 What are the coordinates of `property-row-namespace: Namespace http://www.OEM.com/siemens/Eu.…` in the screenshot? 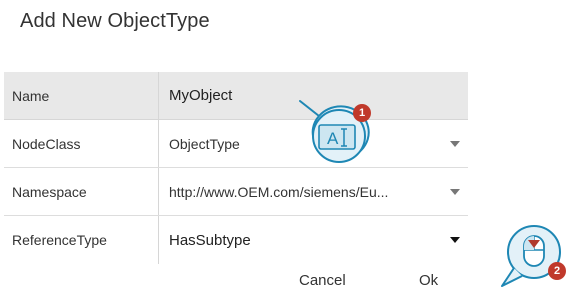 It's located at (236, 192).